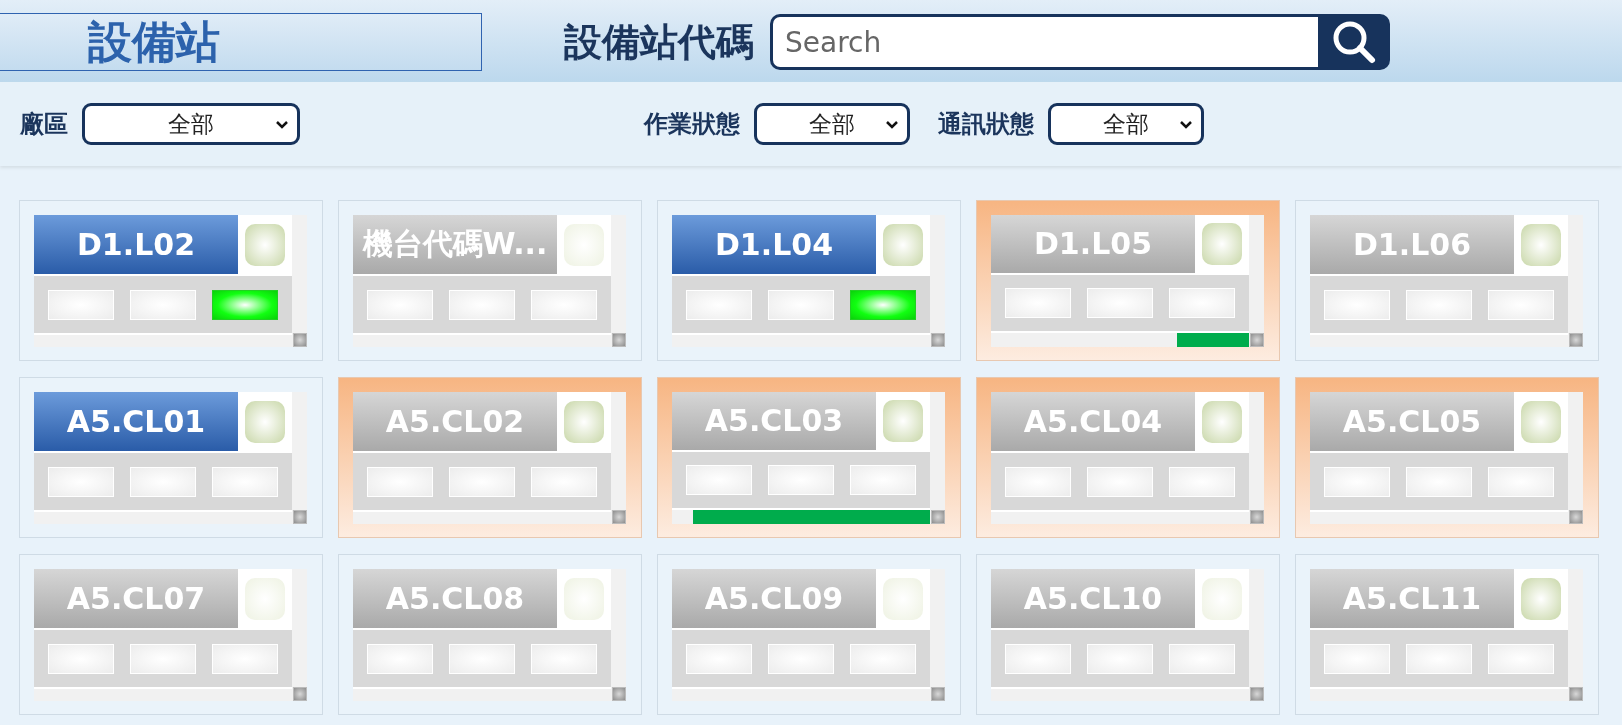 The height and width of the screenshot is (725, 1622). I want to click on station-name: A5.CL04, so click(1093, 421).